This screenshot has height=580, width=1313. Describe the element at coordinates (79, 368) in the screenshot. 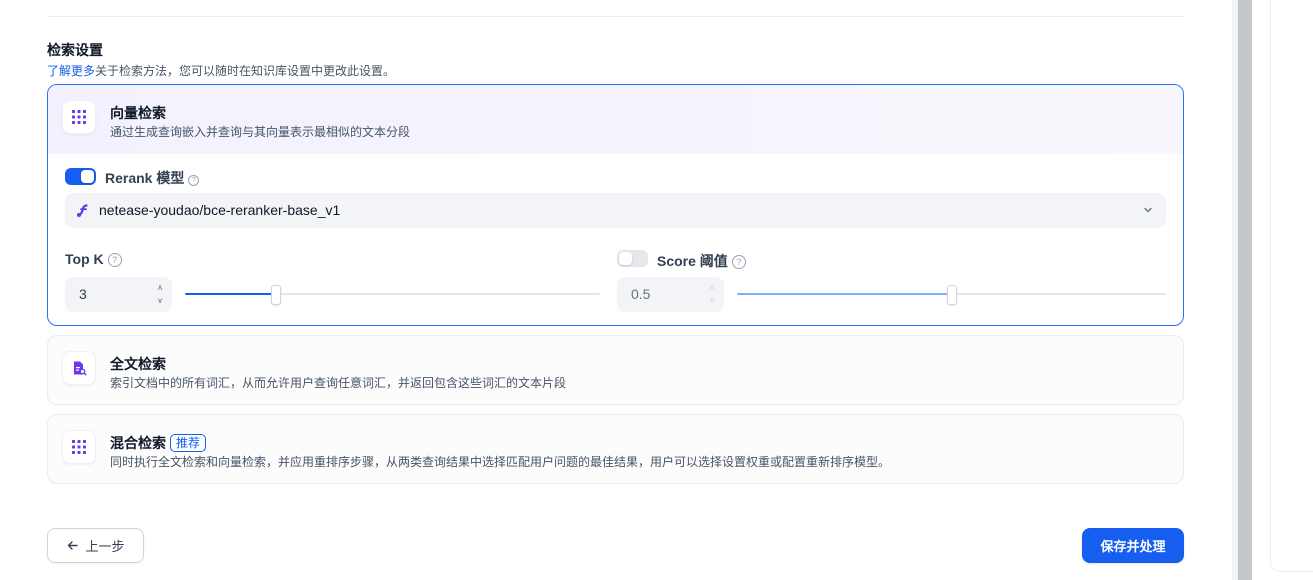

I see `document-search-icon` at that location.